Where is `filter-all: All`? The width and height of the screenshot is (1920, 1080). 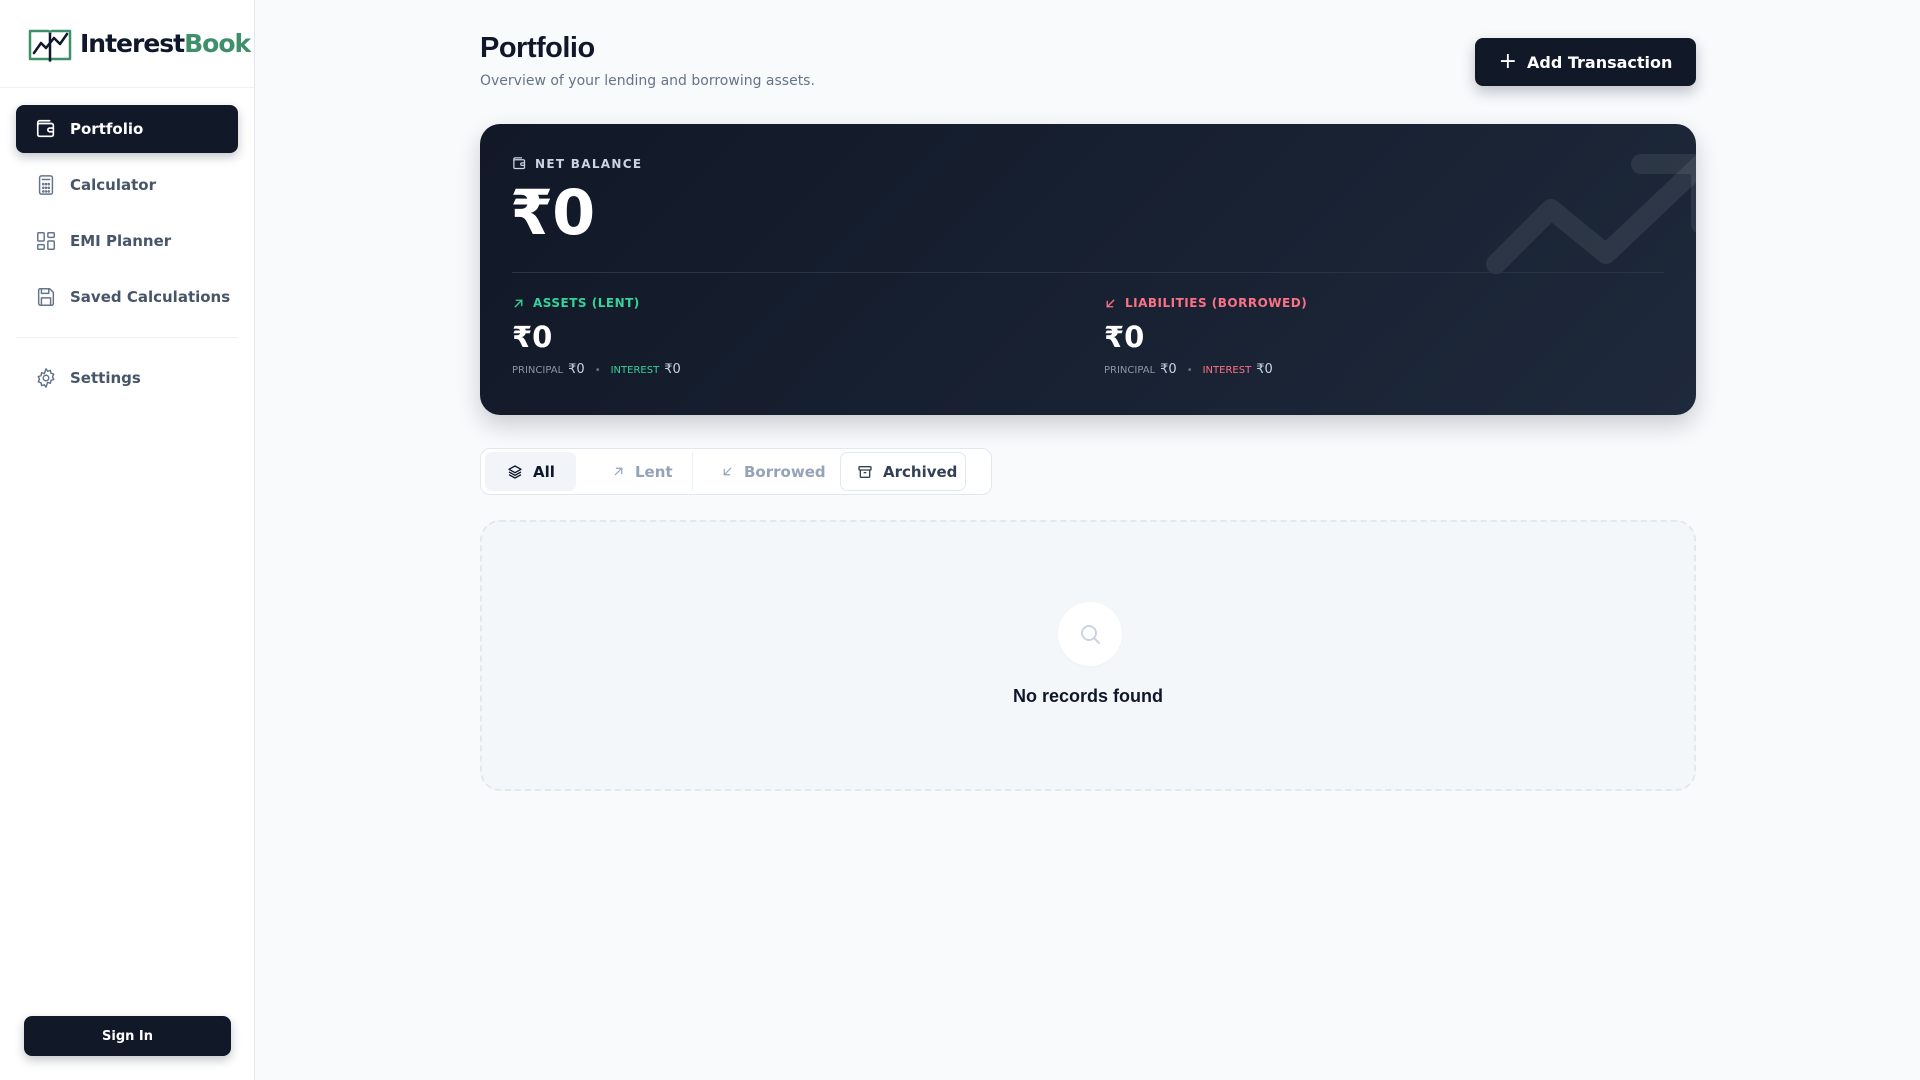 filter-all: All is located at coordinates (530, 471).